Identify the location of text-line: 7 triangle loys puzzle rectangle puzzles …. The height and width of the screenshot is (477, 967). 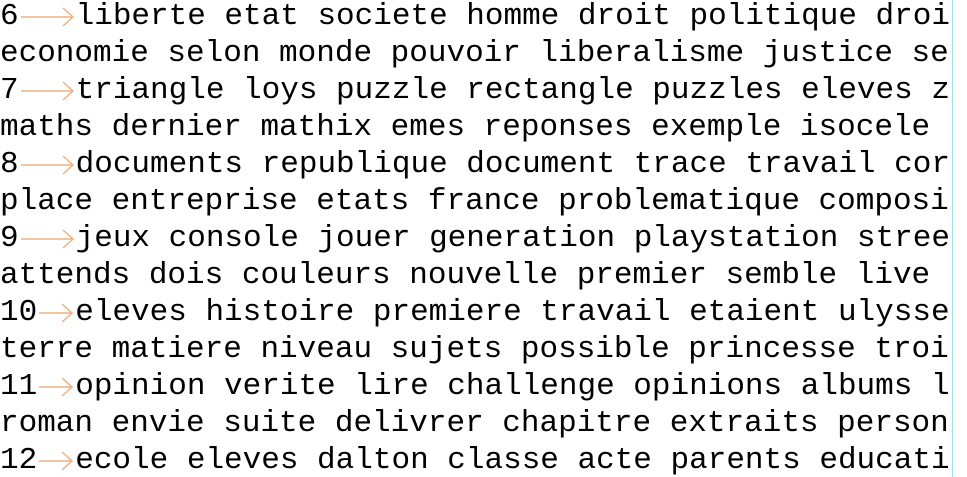
(475, 90).